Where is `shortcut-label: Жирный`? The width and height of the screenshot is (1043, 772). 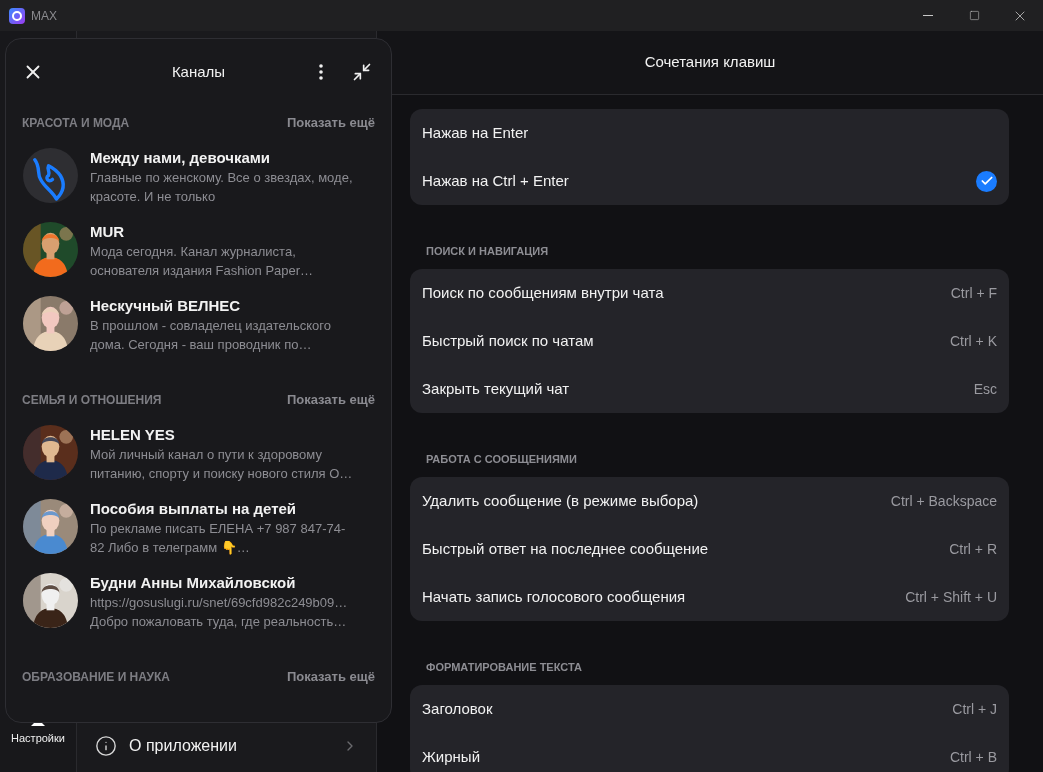 shortcut-label: Жирный is located at coordinates (451, 756).